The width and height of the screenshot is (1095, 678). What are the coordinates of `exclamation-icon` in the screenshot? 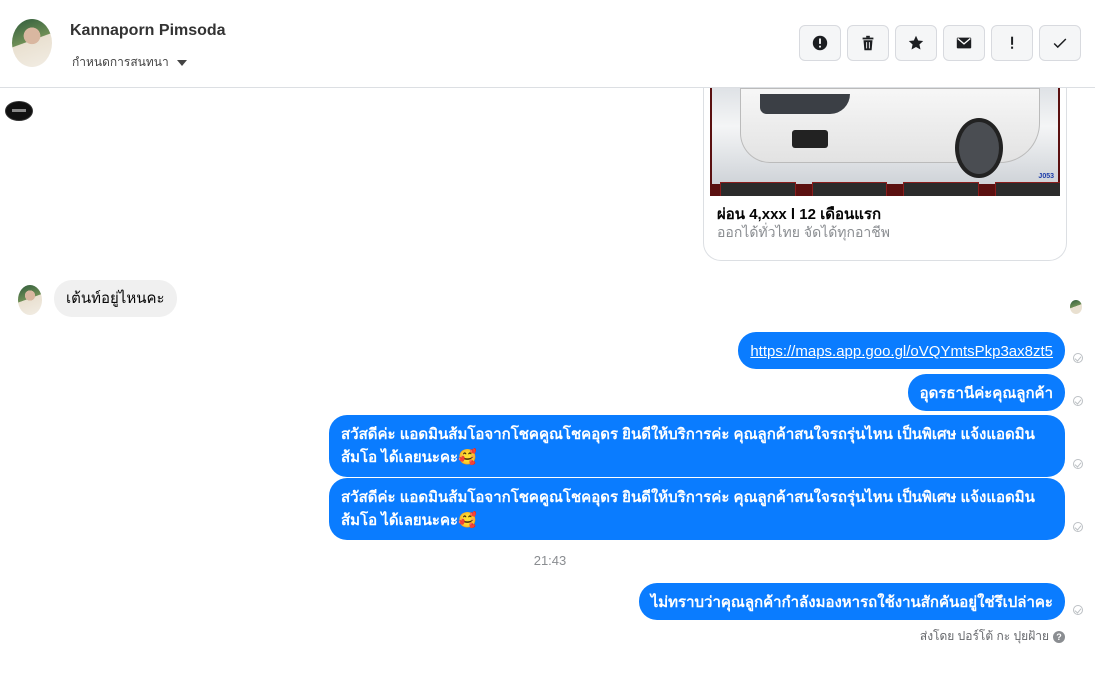 It's located at (1012, 42).